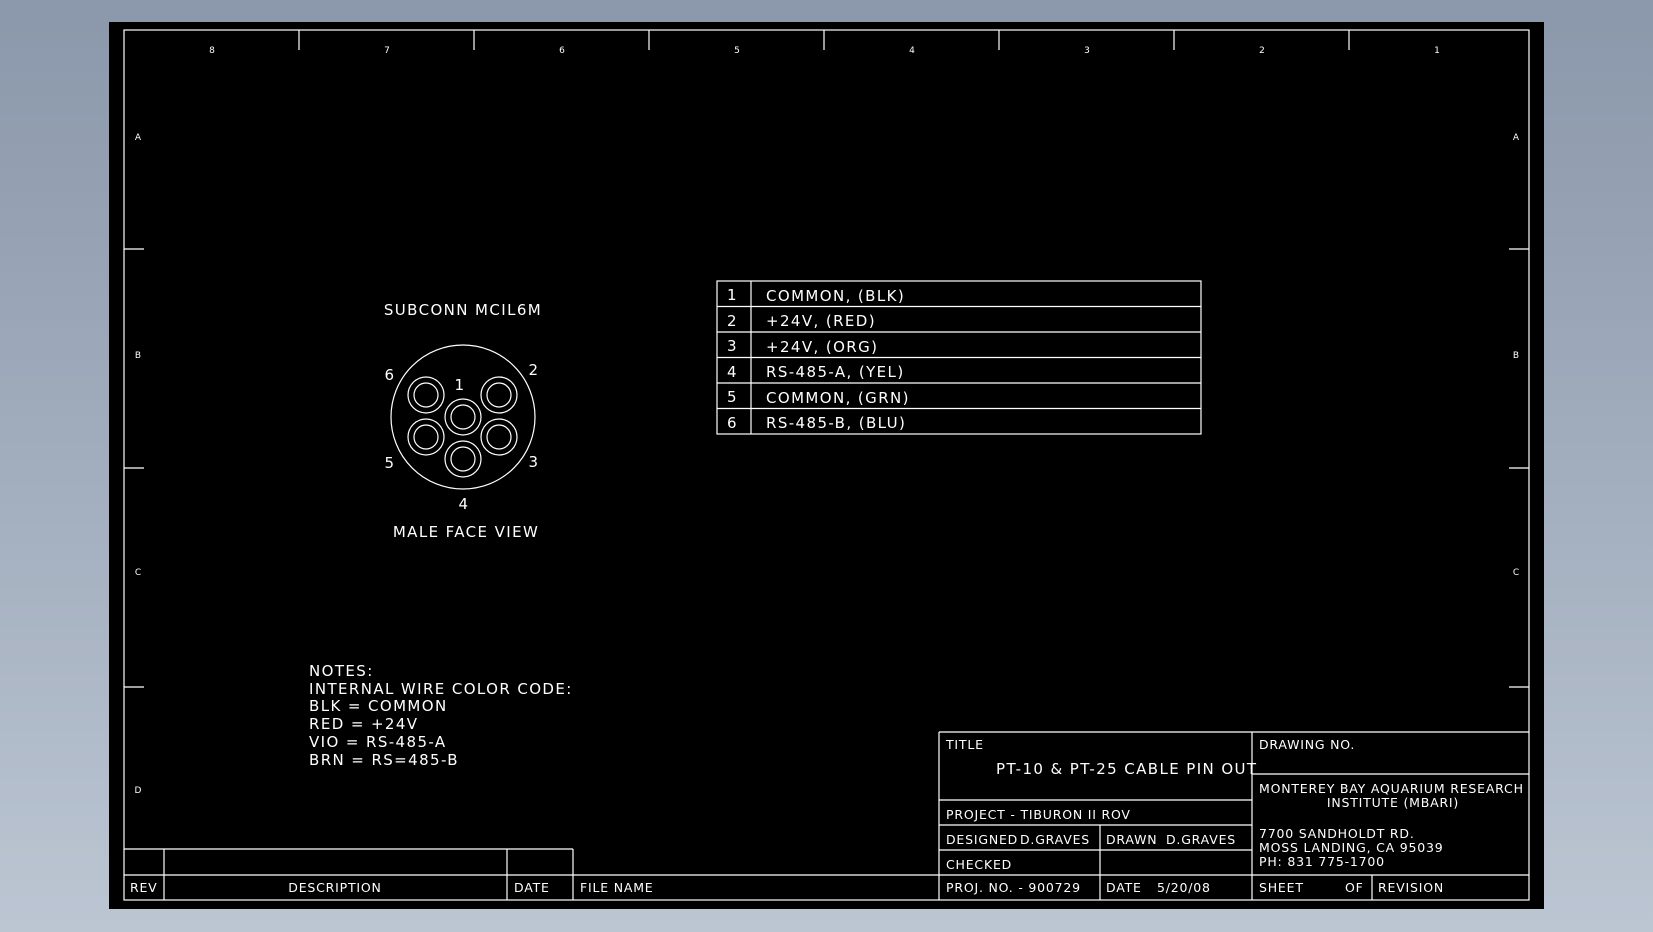 This screenshot has width=1653, height=932. Describe the element at coordinates (460, 385) in the screenshot. I see `pin-label-1: 1` at that location.